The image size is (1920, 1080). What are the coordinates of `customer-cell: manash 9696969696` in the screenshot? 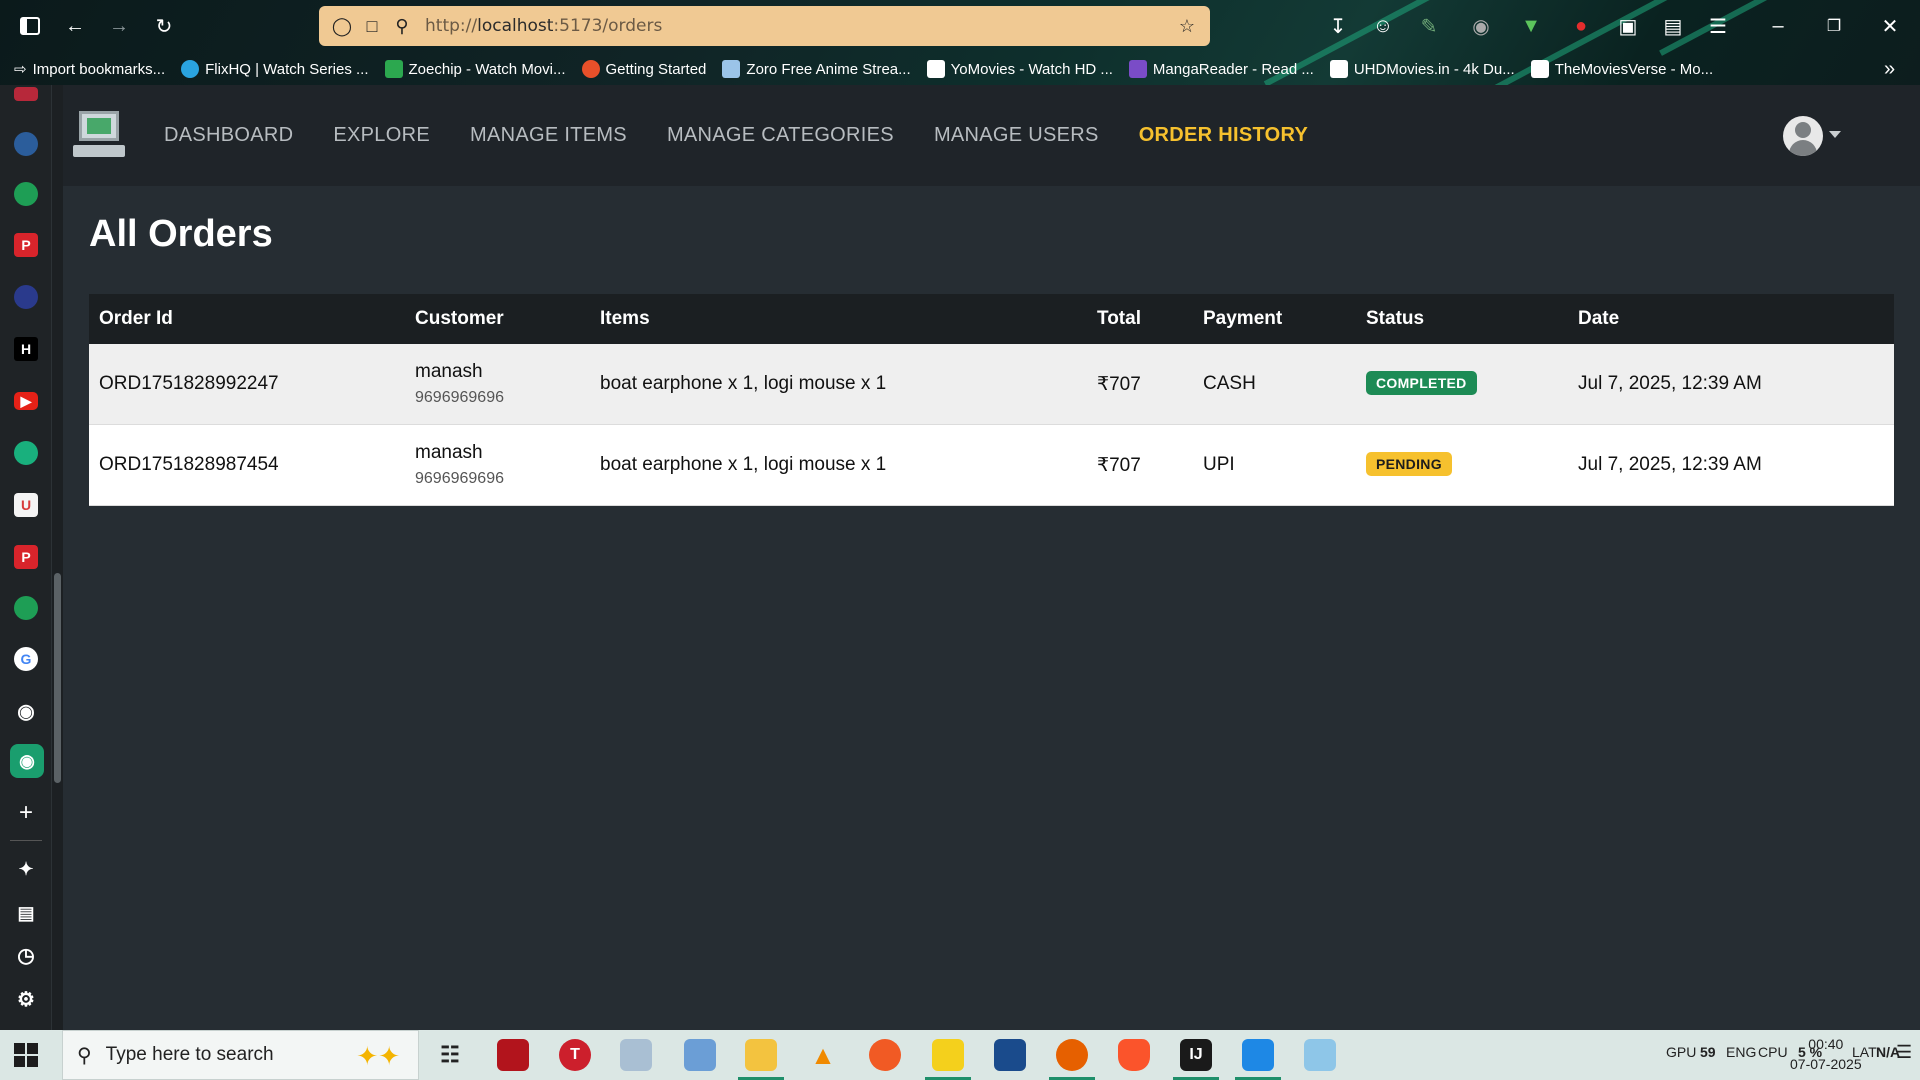 It's located at (459, 384).